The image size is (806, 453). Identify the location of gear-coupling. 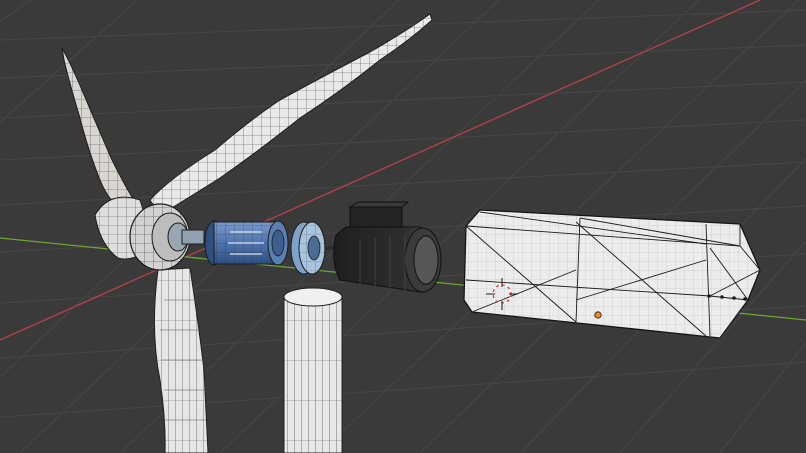
(246, 243).